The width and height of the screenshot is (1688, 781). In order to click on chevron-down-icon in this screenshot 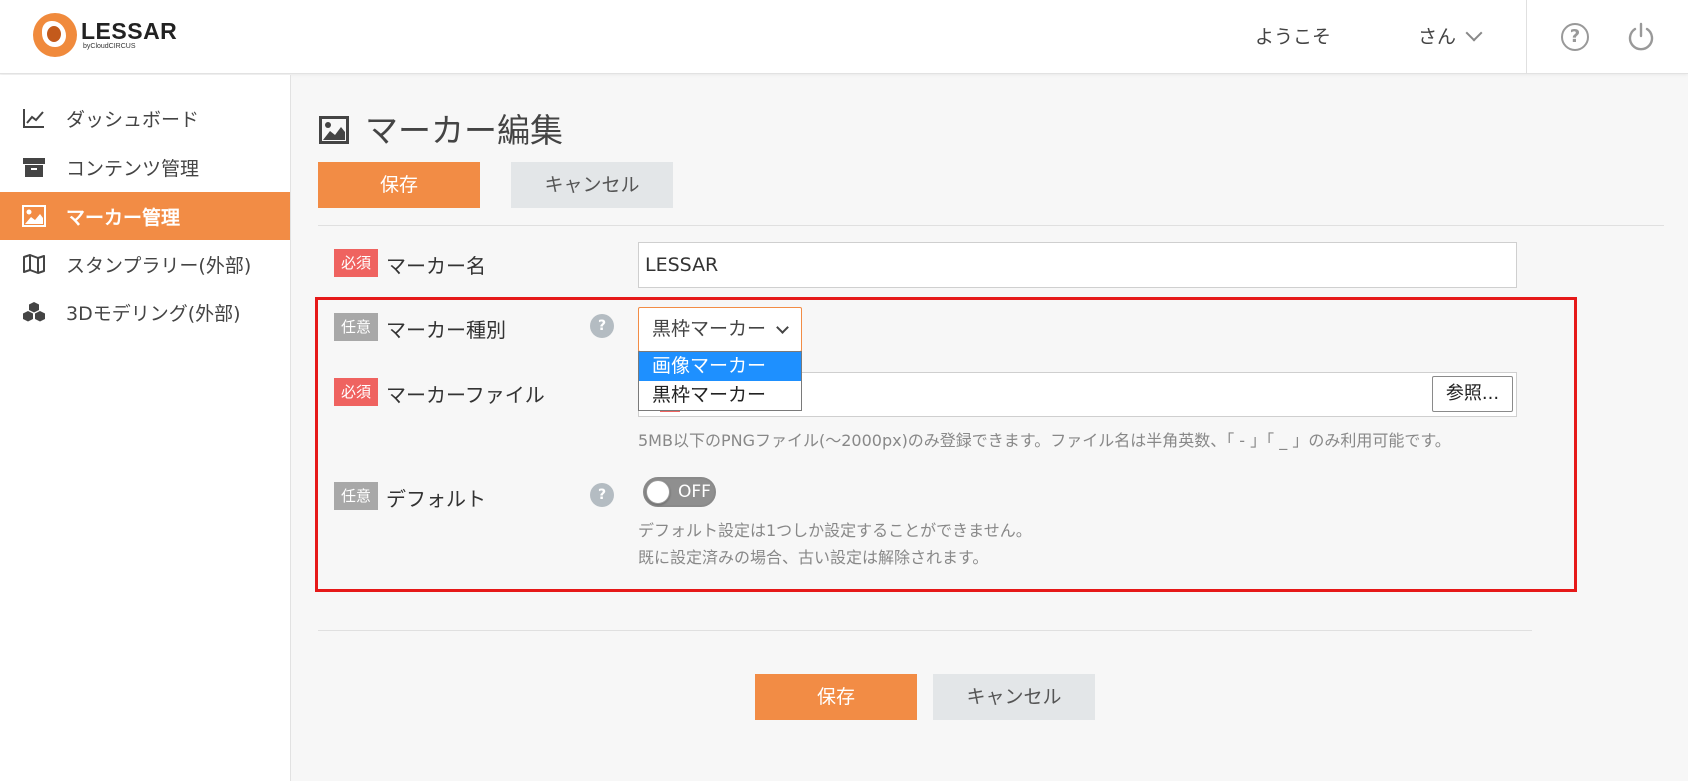, I will do `click(1474, 32)`.